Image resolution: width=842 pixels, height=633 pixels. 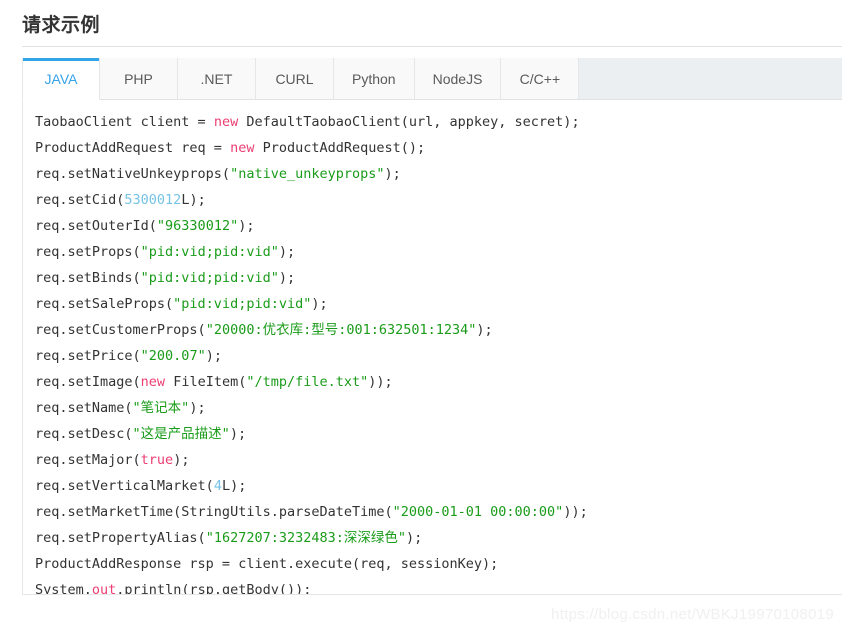 I want to click on code-token-txt: FileItem(, so click(x=206, y=382).